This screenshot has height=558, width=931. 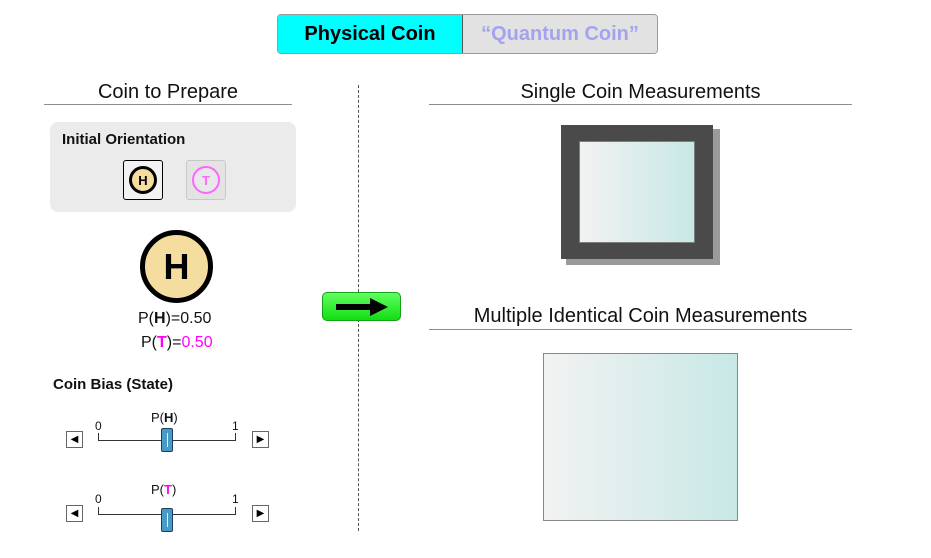 What do you see at coordinates (168, 92) in the screenshot?
I see `coin-to-prepare-heading: Coin to Prepare` at bounding box center [168, 92].